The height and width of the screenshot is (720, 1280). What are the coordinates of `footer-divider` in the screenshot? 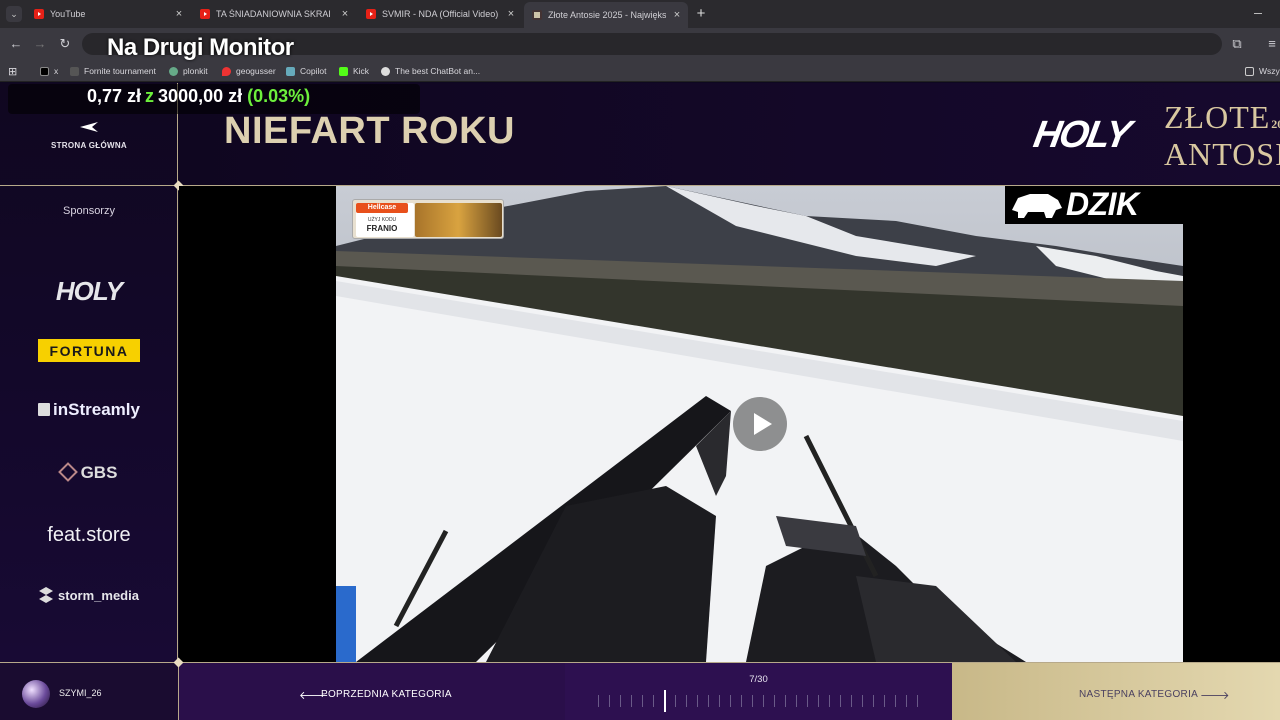 It's located at (640, 662).